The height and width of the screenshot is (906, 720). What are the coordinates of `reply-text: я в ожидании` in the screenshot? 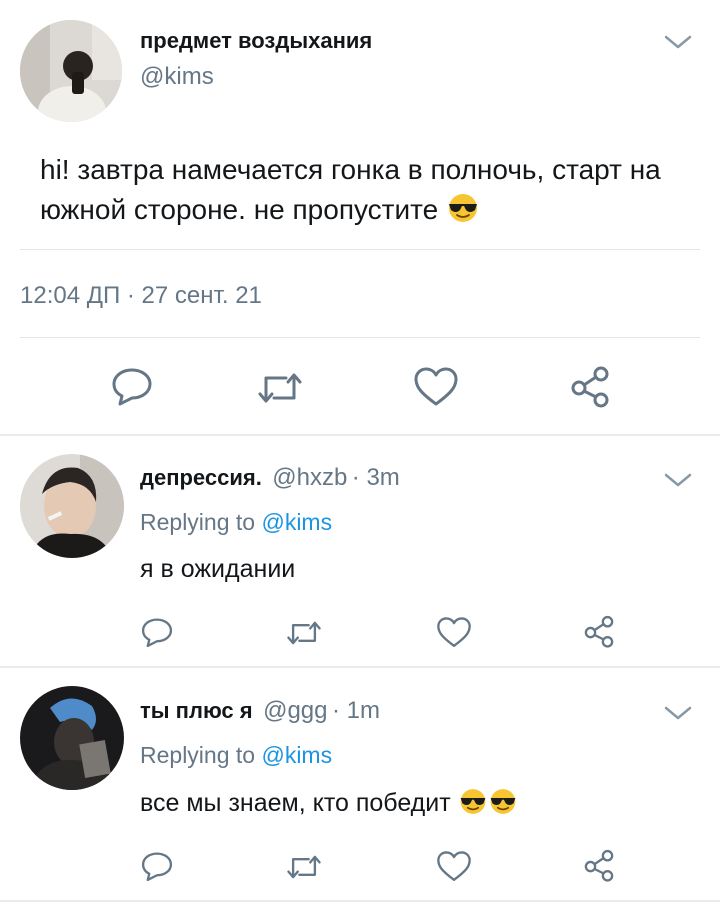 It's located at (218, 569).